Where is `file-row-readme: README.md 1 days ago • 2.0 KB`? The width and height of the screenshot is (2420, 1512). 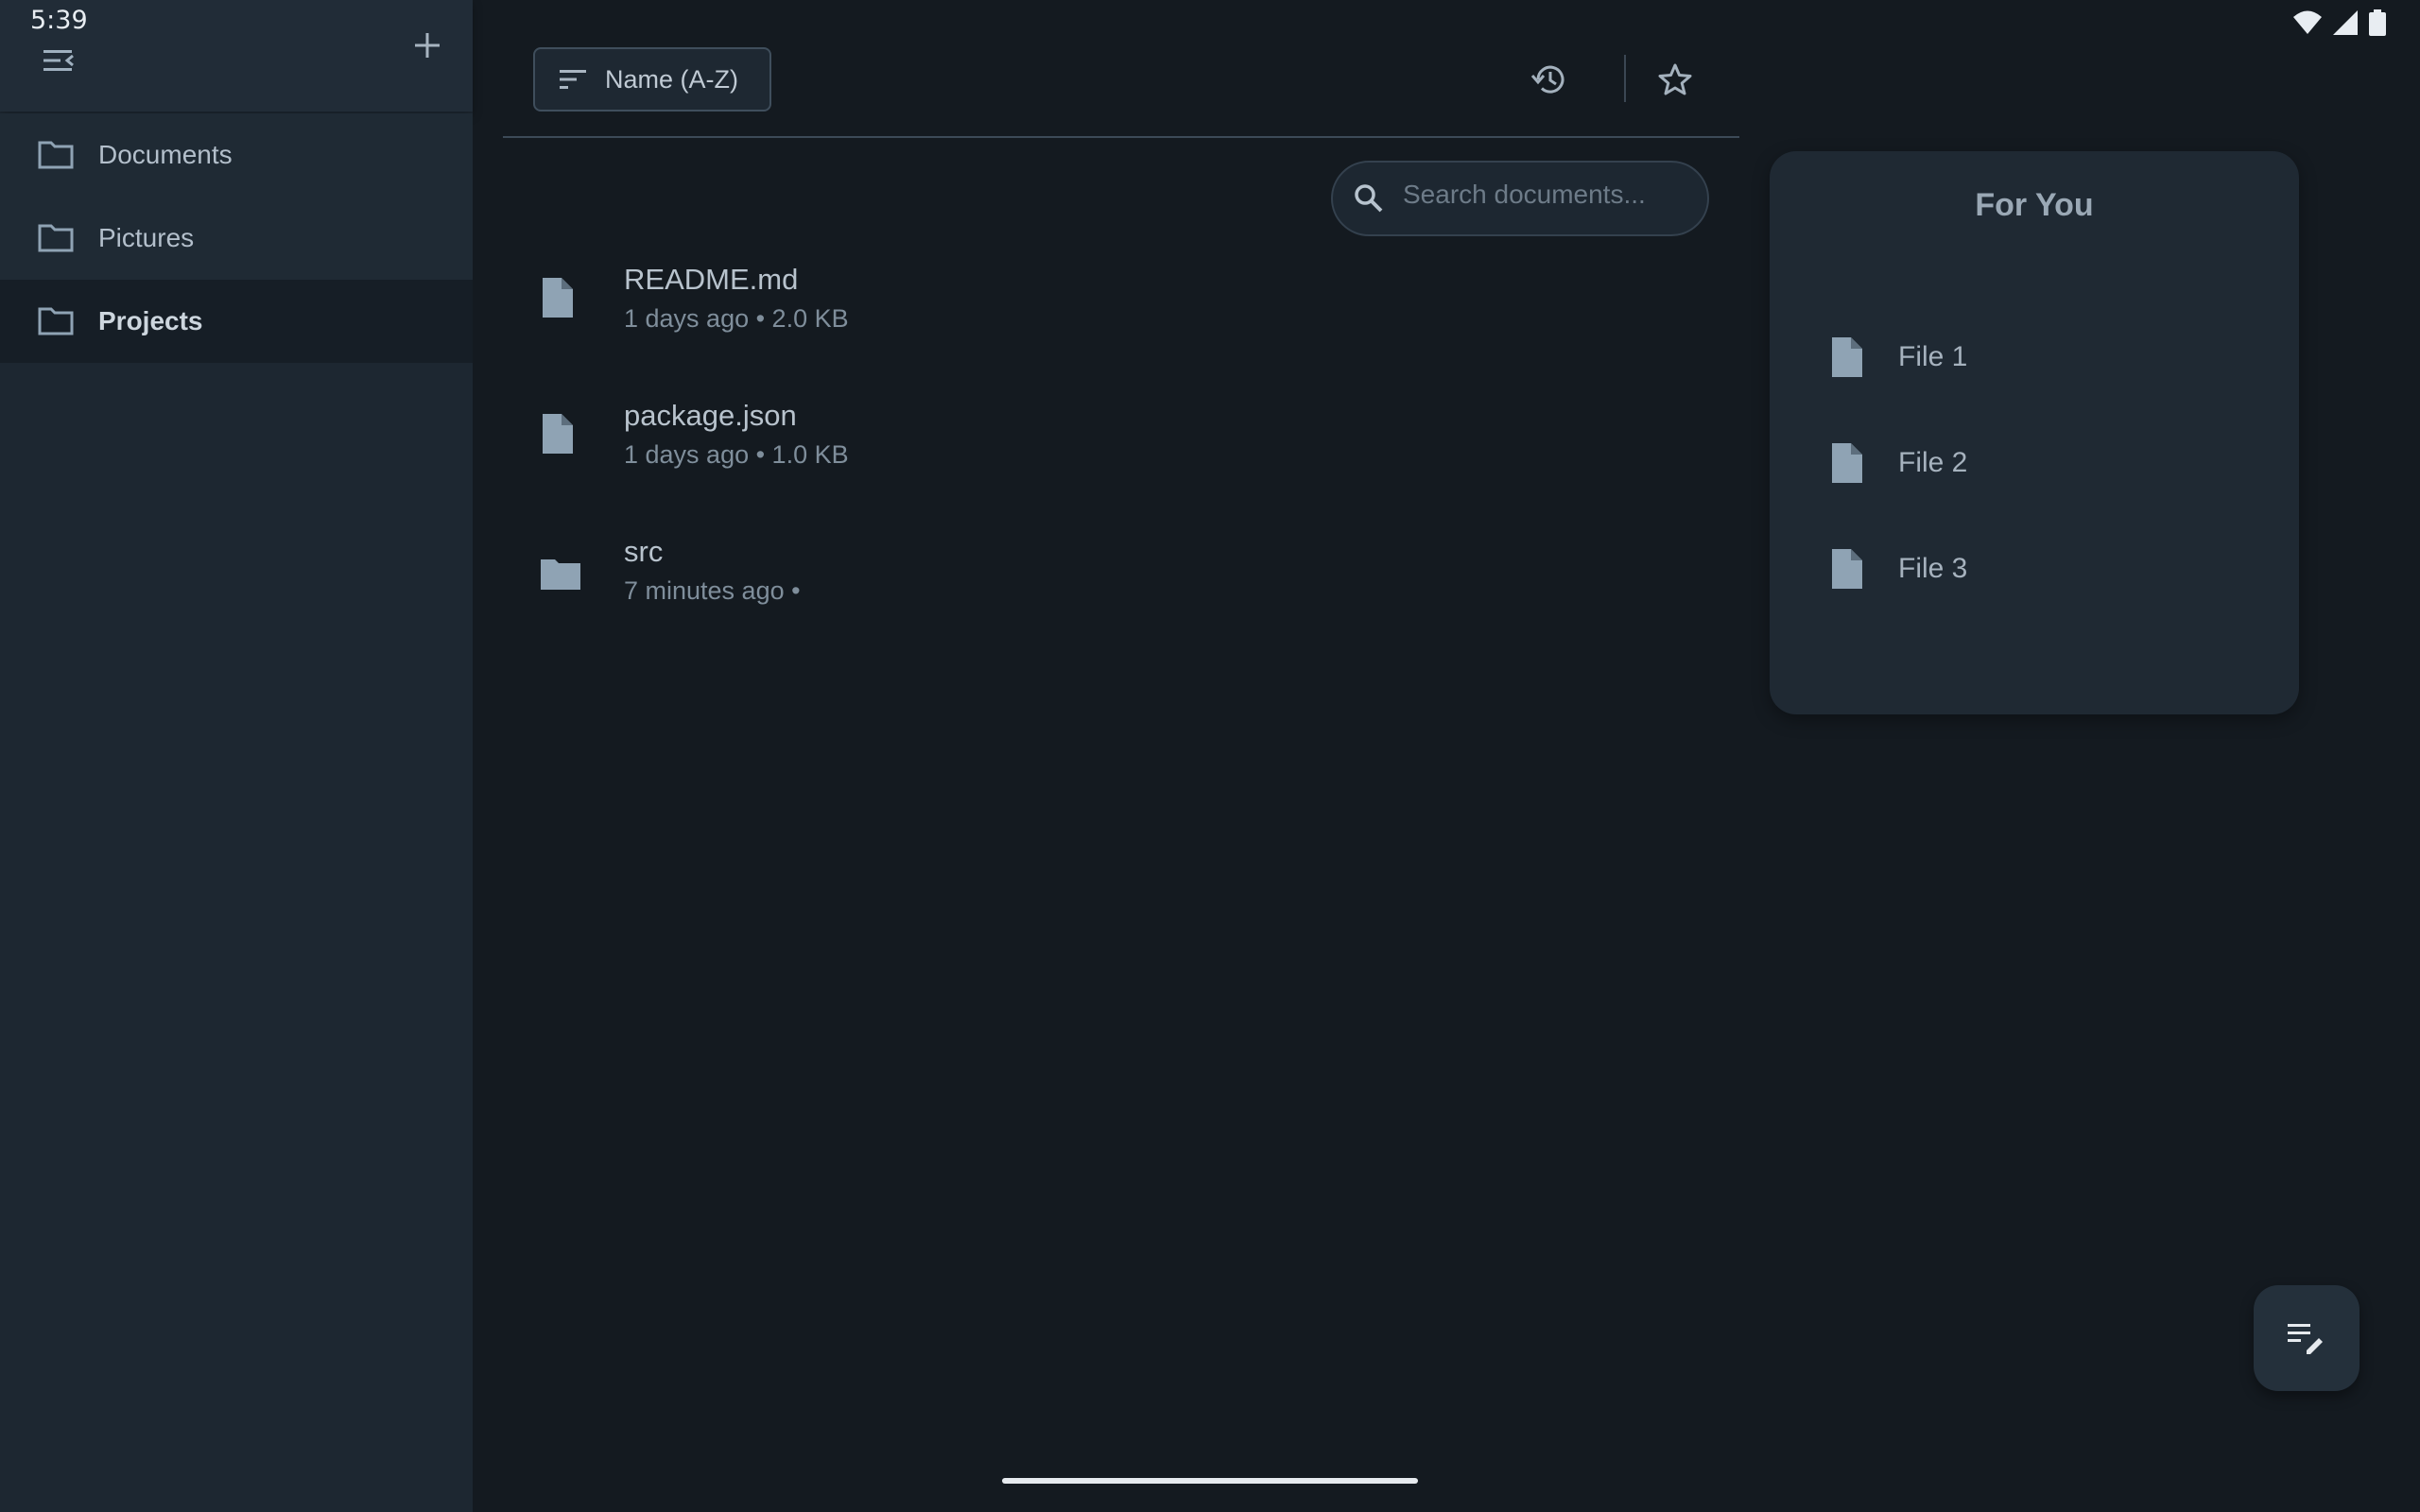 file-row-readme: README.md 1 days ago • 2.0 KB is located at coordinates (1112, 310).